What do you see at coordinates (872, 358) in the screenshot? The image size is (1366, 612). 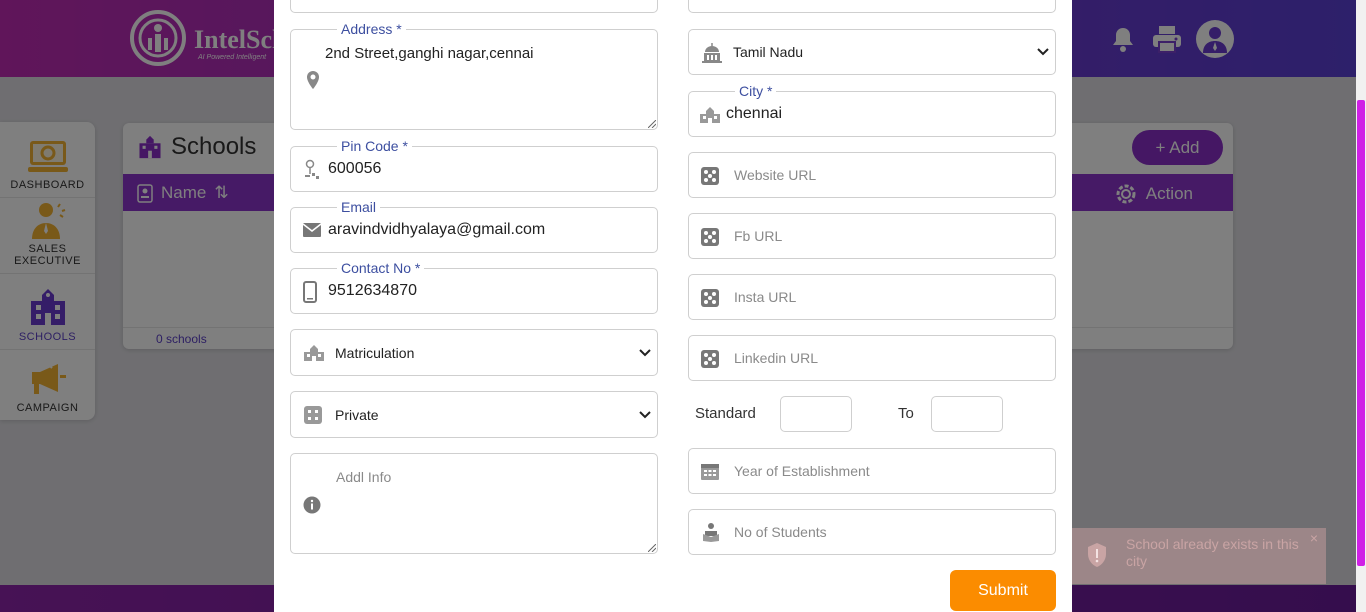 I see `linkedin-url-field: Linkedin URL` at bounding box center [872, 358].